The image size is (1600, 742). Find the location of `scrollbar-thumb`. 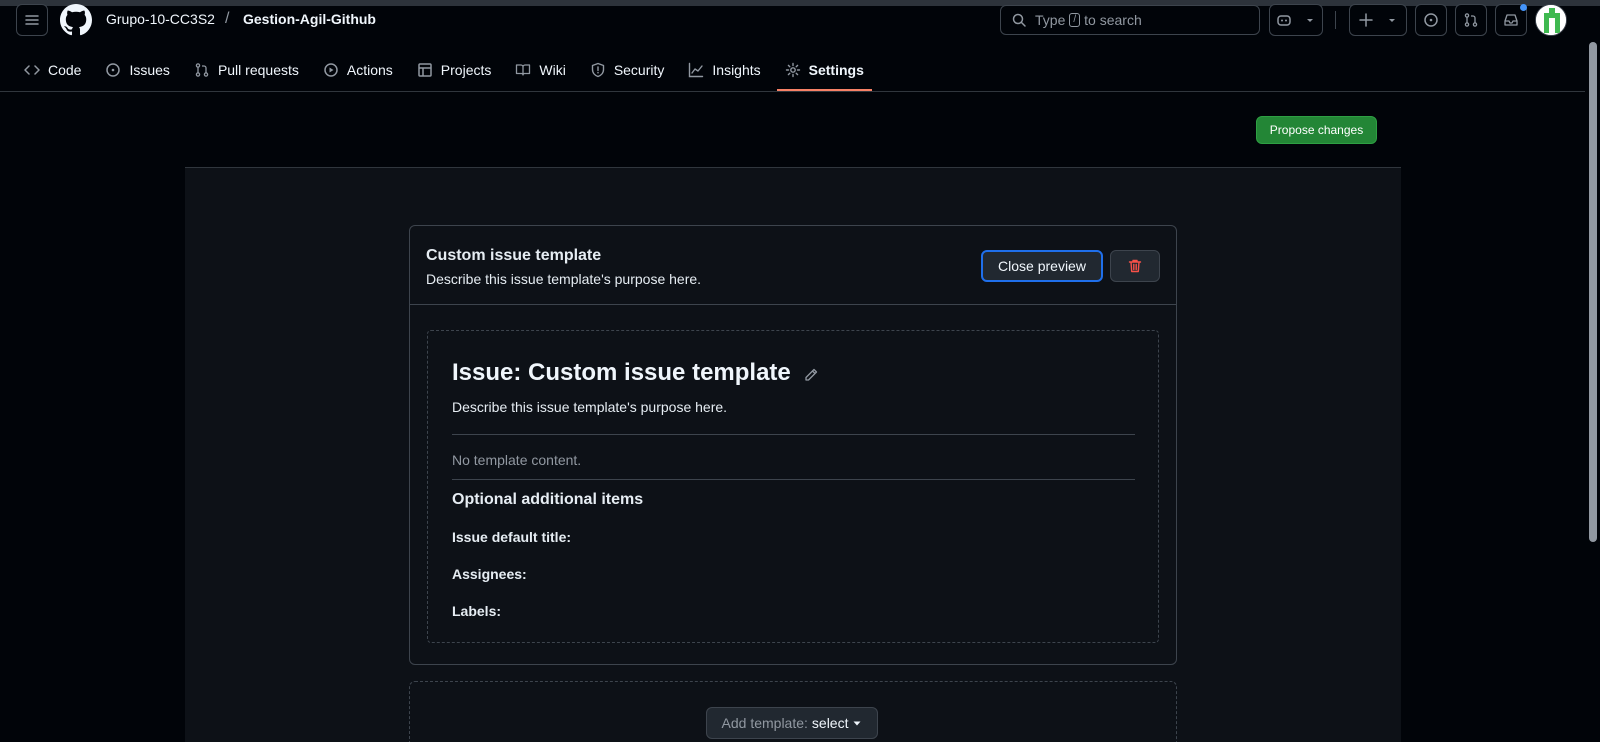

scrollbar-thumb is located at coordinates (1593, 292).